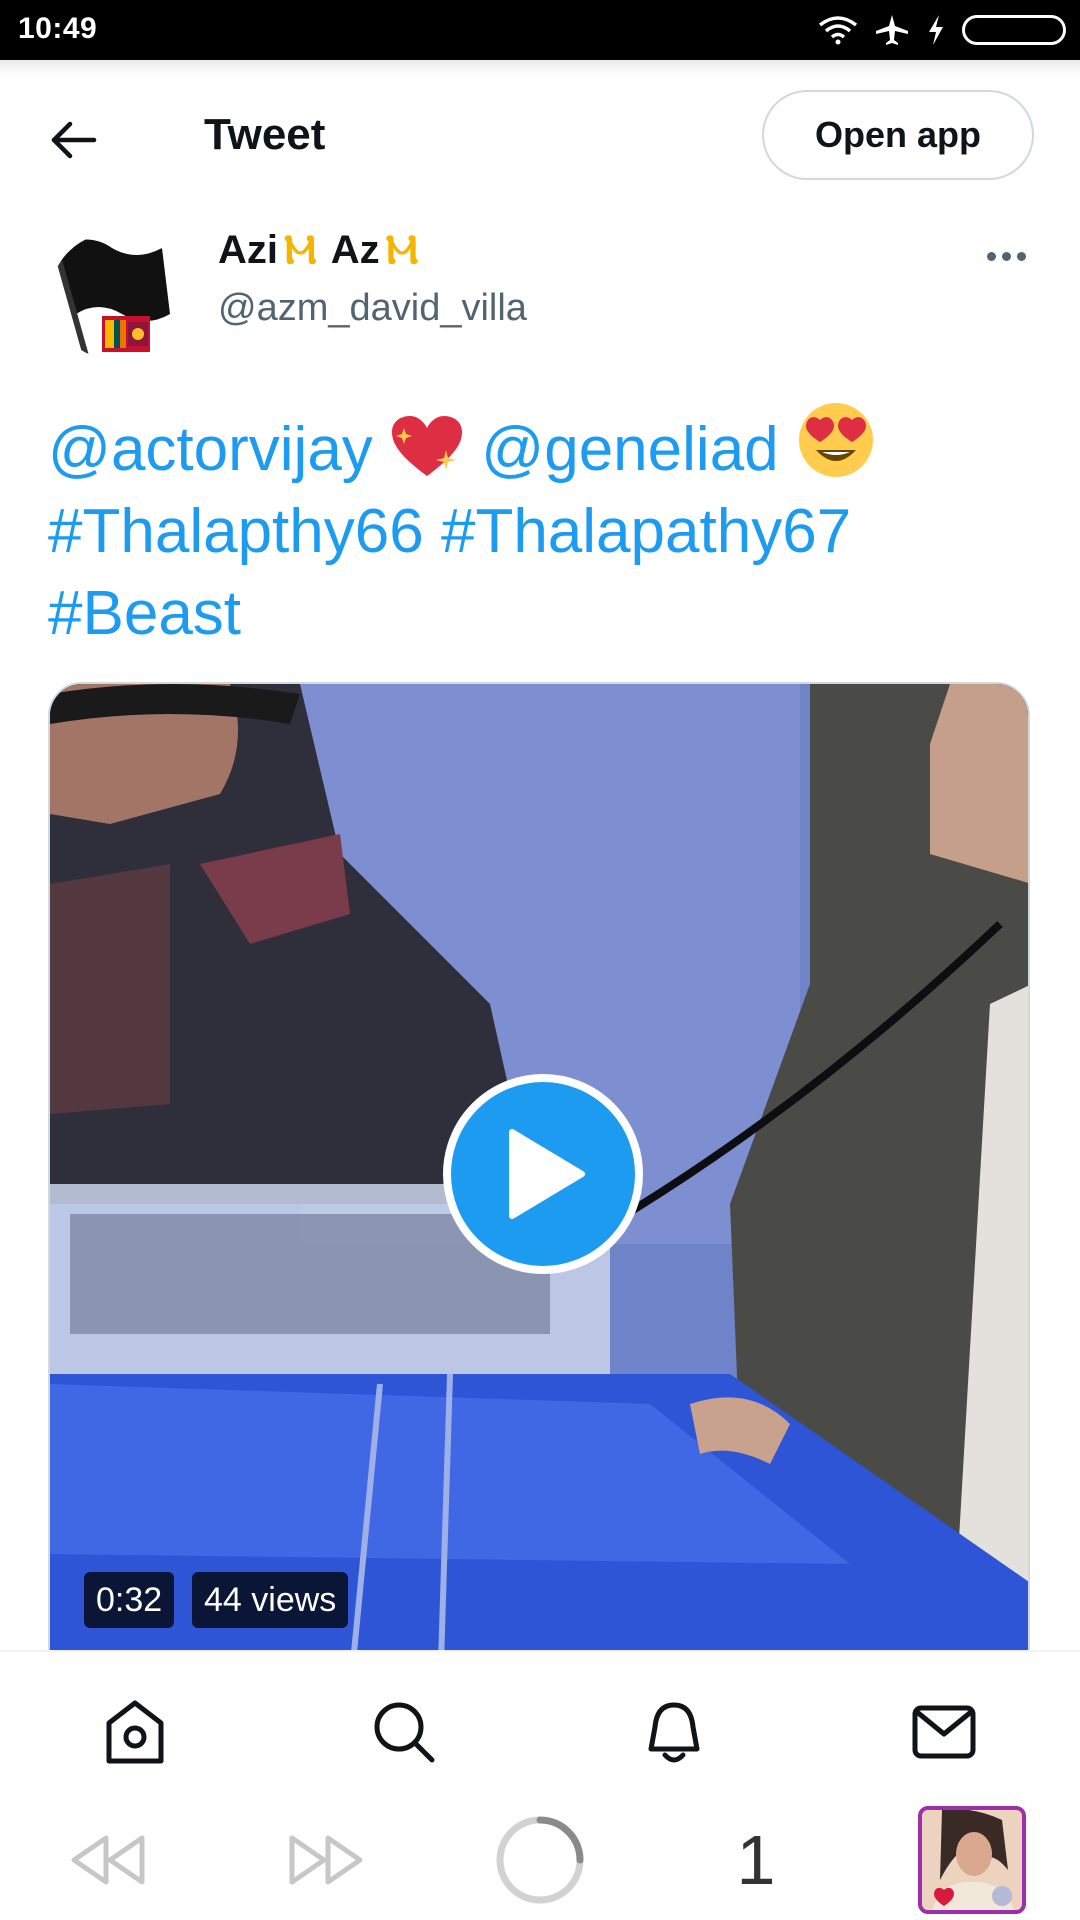 The image size is (1080, 1920). What do you see at coordinates (547, 1174) in the screenshot?
I see `play-icon` at bounding box center [547, 1174].